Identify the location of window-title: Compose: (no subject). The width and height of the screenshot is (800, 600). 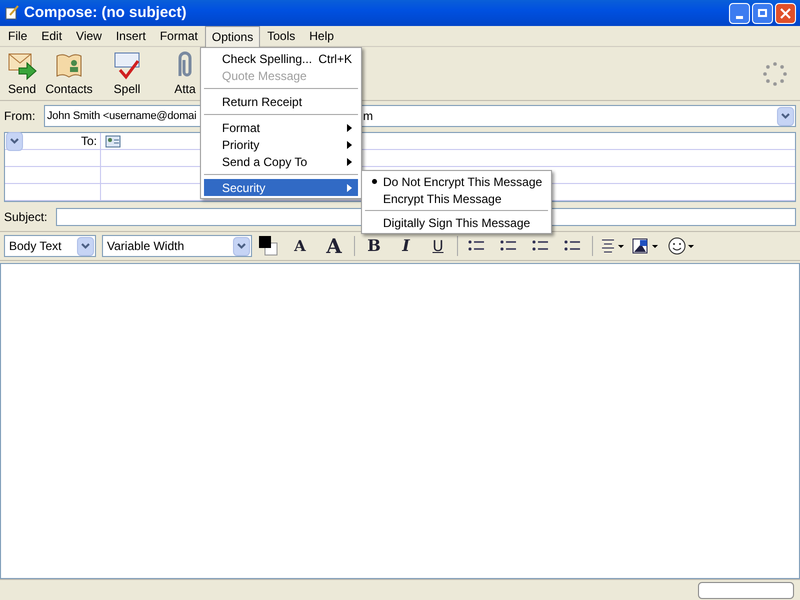
(105, 12).